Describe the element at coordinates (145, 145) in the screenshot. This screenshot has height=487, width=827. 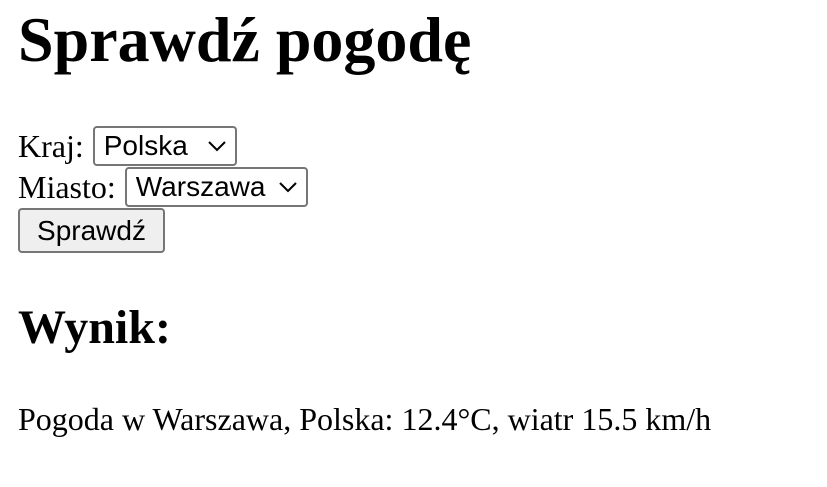
I see `country-select-value: Polska` at that location.